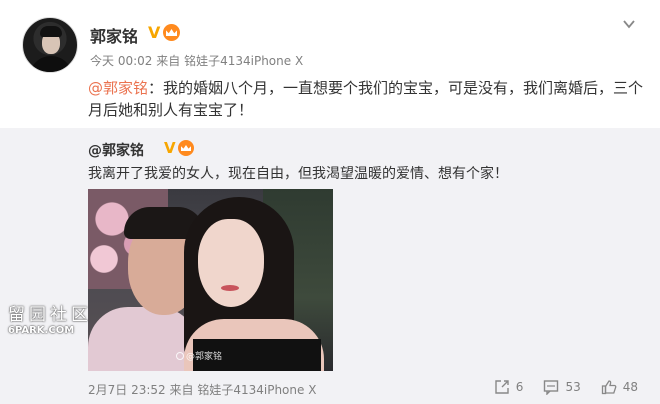 The height and width of the screenshot is (404, 660). Describe the element at coordinates (51, 31) in the screenshot. I see `avatar-hair` at that location.